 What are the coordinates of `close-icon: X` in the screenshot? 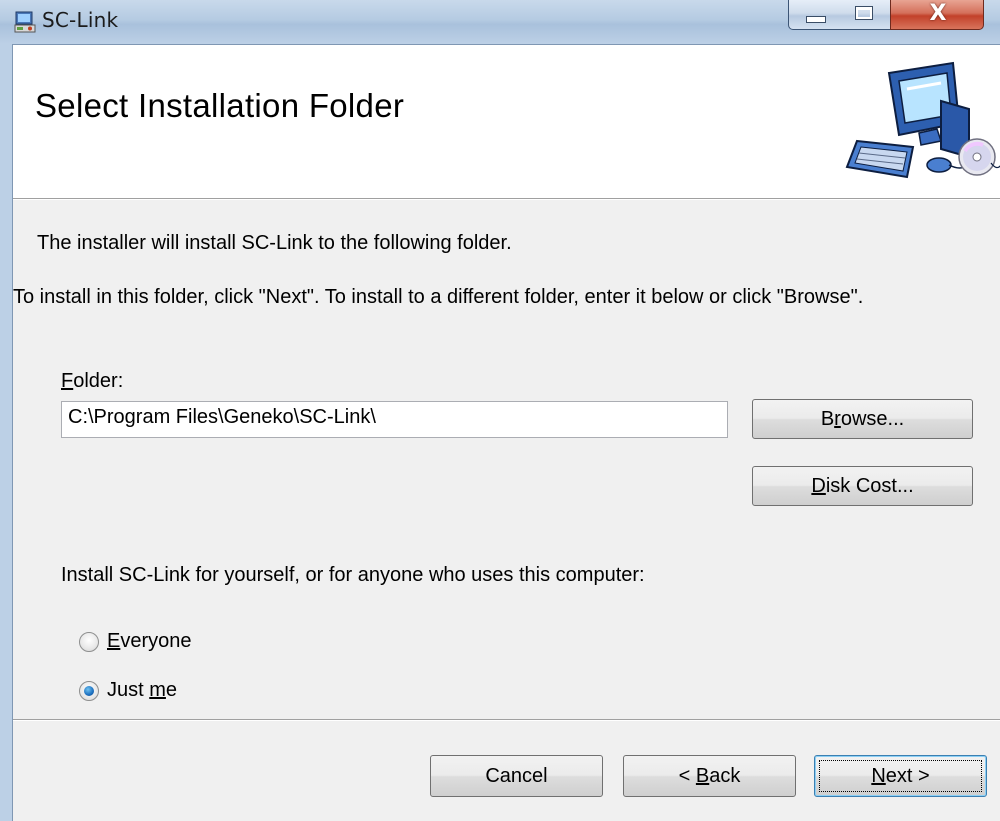 It's located at (938, 13).